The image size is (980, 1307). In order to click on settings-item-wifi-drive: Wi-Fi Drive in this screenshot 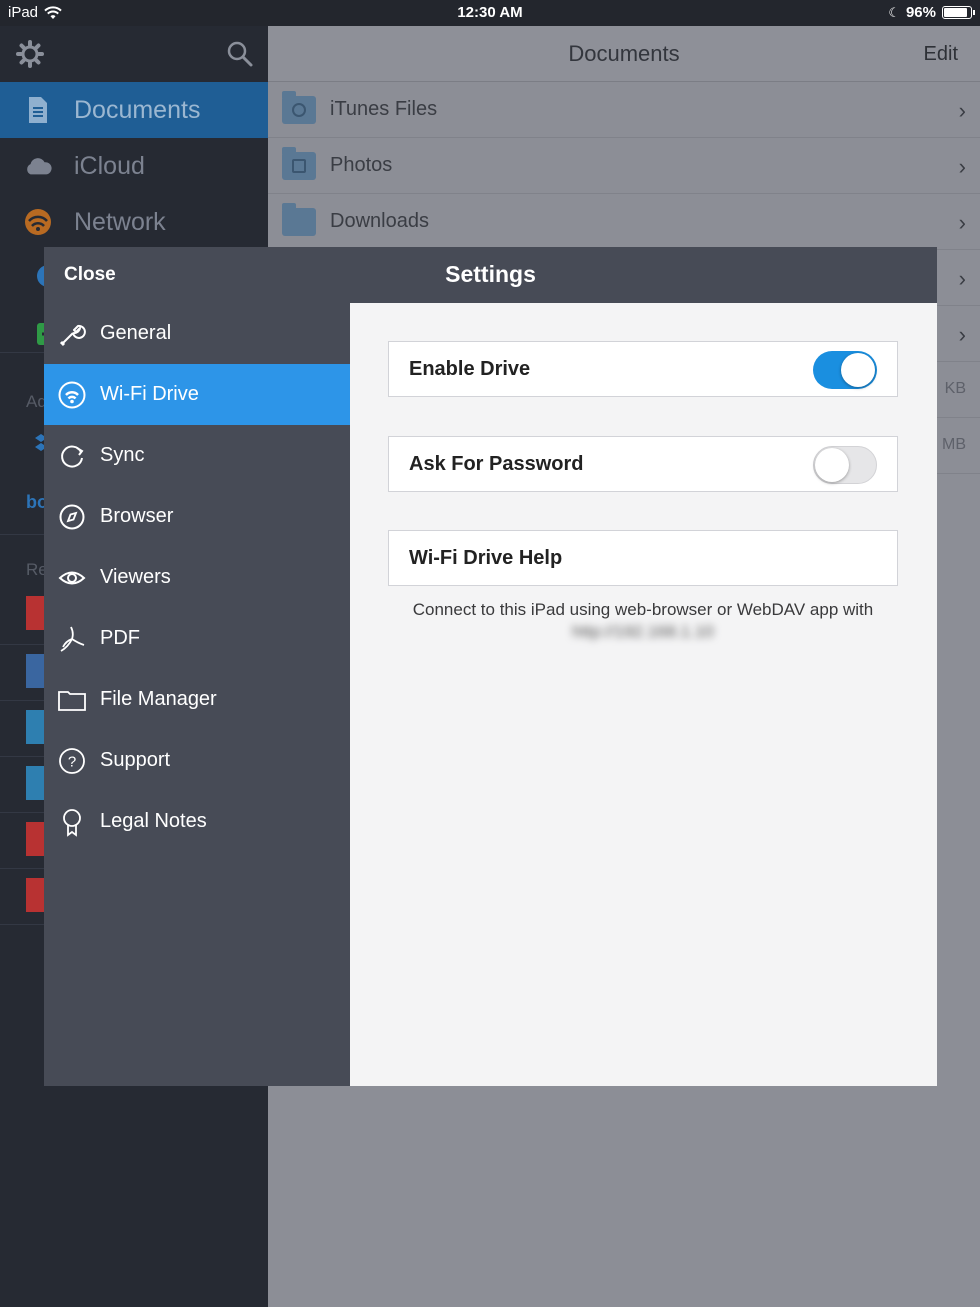, I will do `click(197, 394)`.